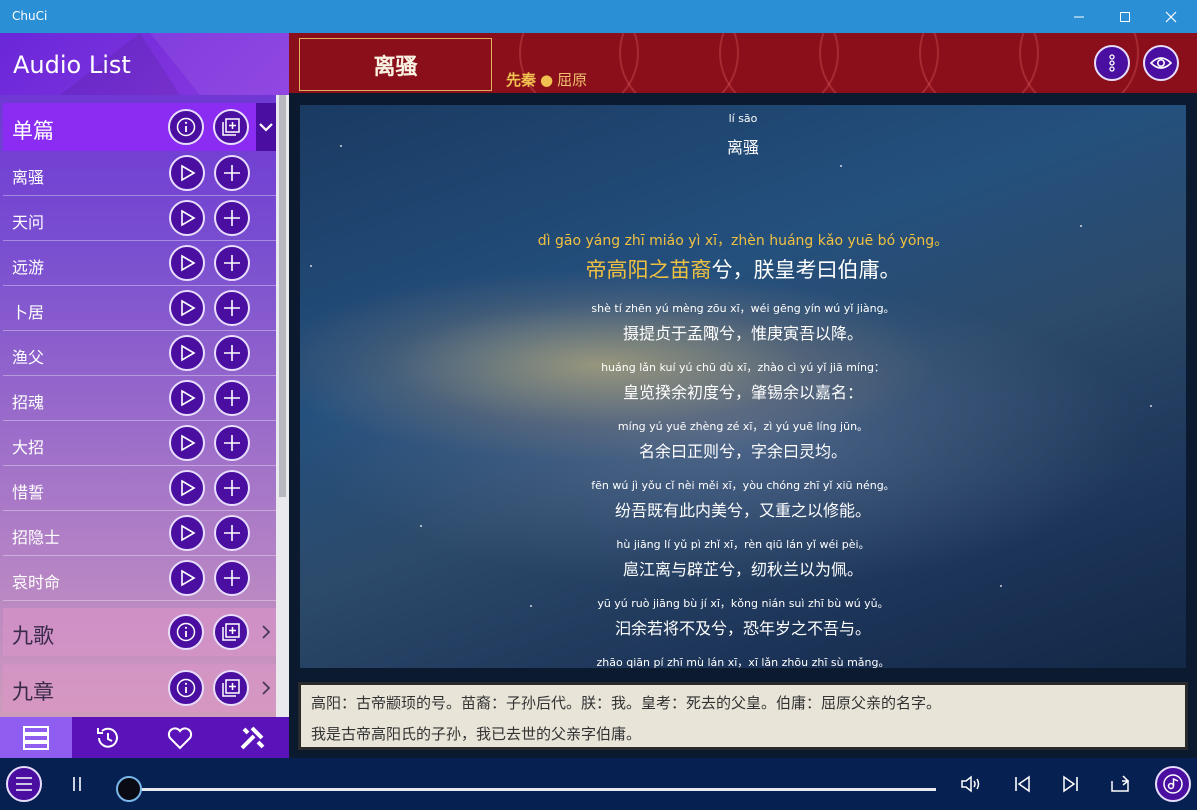 This screenshot has height=810, width=1197. What do you see at coordinates (139, 173) in the screenshot?
I see `list-item: 离骚` at bounding box center [139, 173].